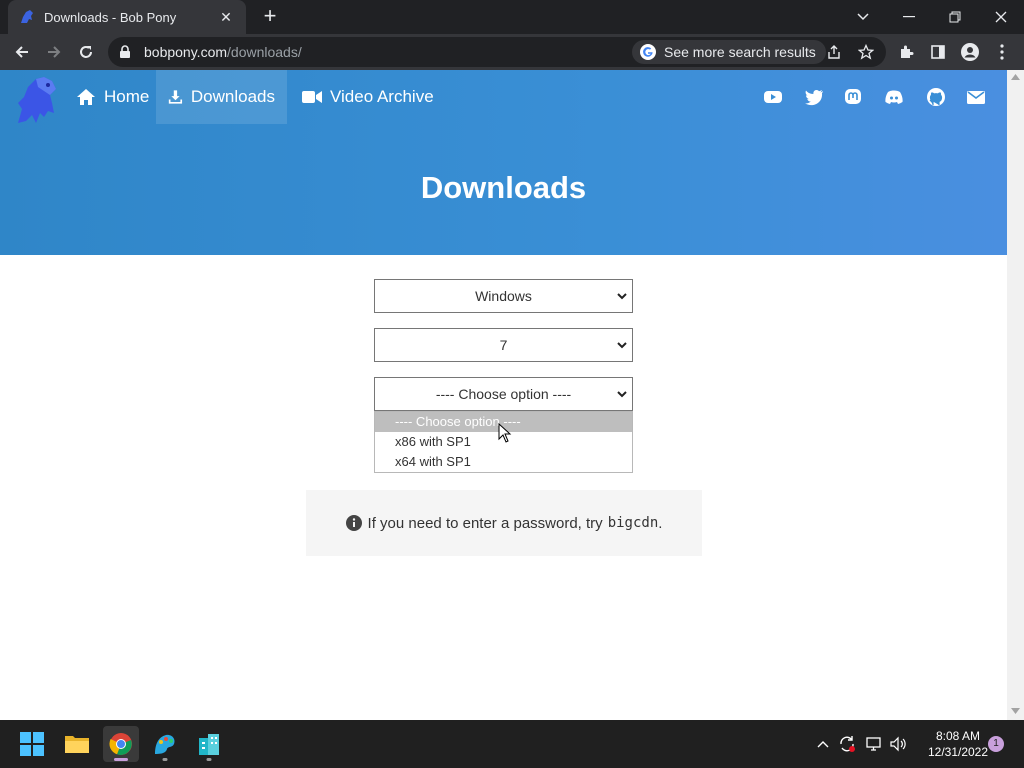 This screenshot has width=1024, height=768. What do you see at coordinates (976, 97) in the screenshot?
I see `mail-icon` at bounding box center [976, 97].